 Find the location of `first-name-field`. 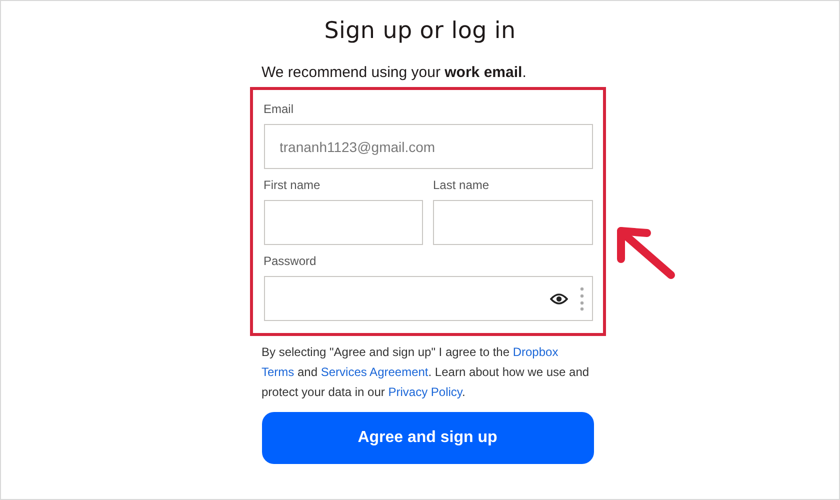

first-name-field is located at coordinates (343, 222).